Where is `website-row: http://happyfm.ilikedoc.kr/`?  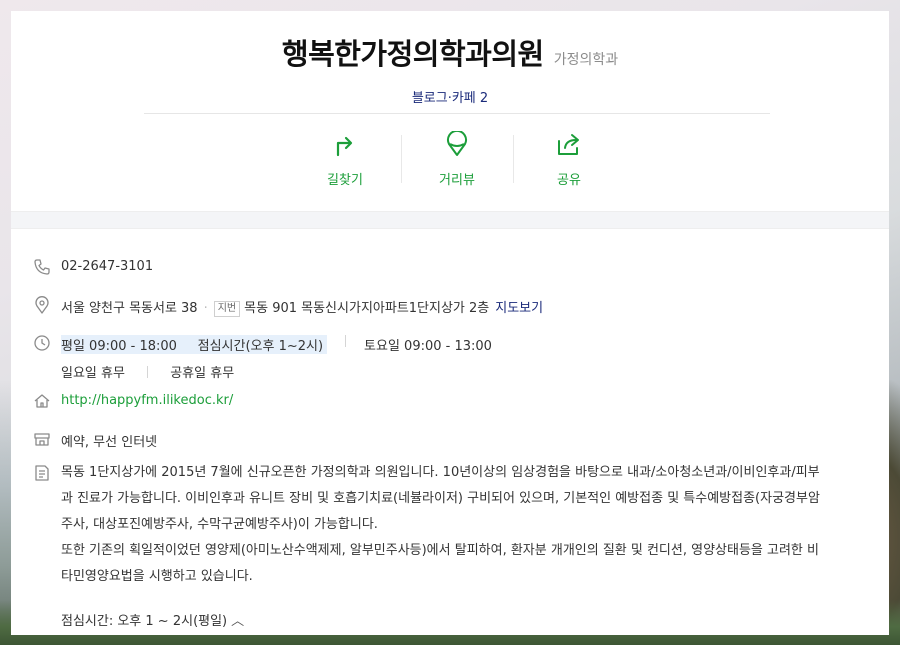
website-row: http://happyfm.ilikedoc.kr/ is located at coordinates (461, 412).